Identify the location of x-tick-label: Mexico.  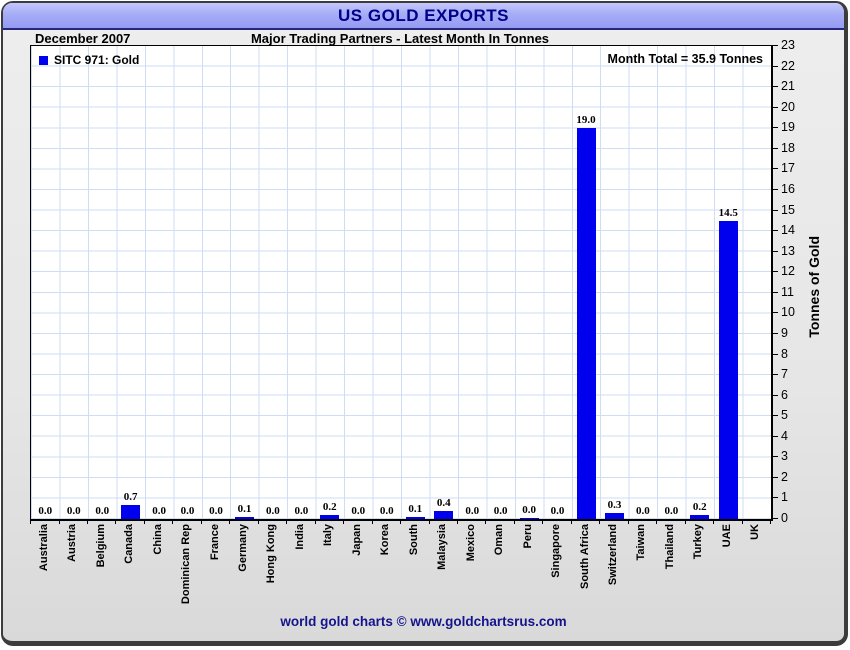
(470, 543).